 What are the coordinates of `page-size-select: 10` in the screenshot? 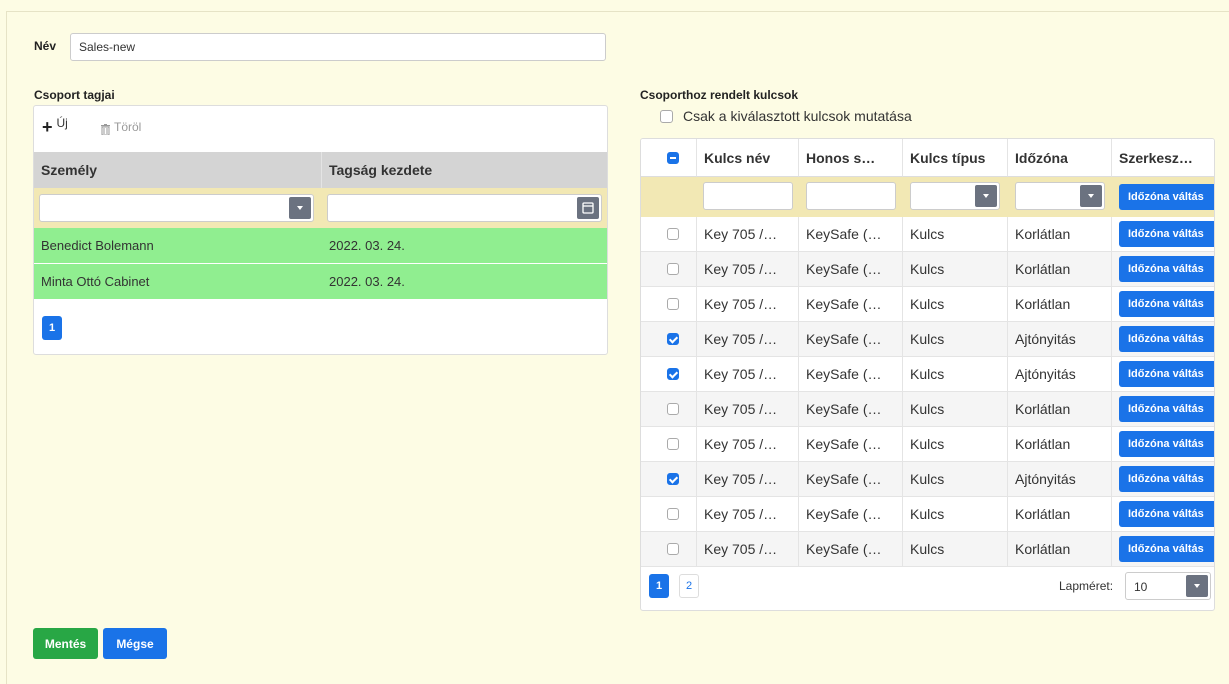 It's located at (1168, 586).